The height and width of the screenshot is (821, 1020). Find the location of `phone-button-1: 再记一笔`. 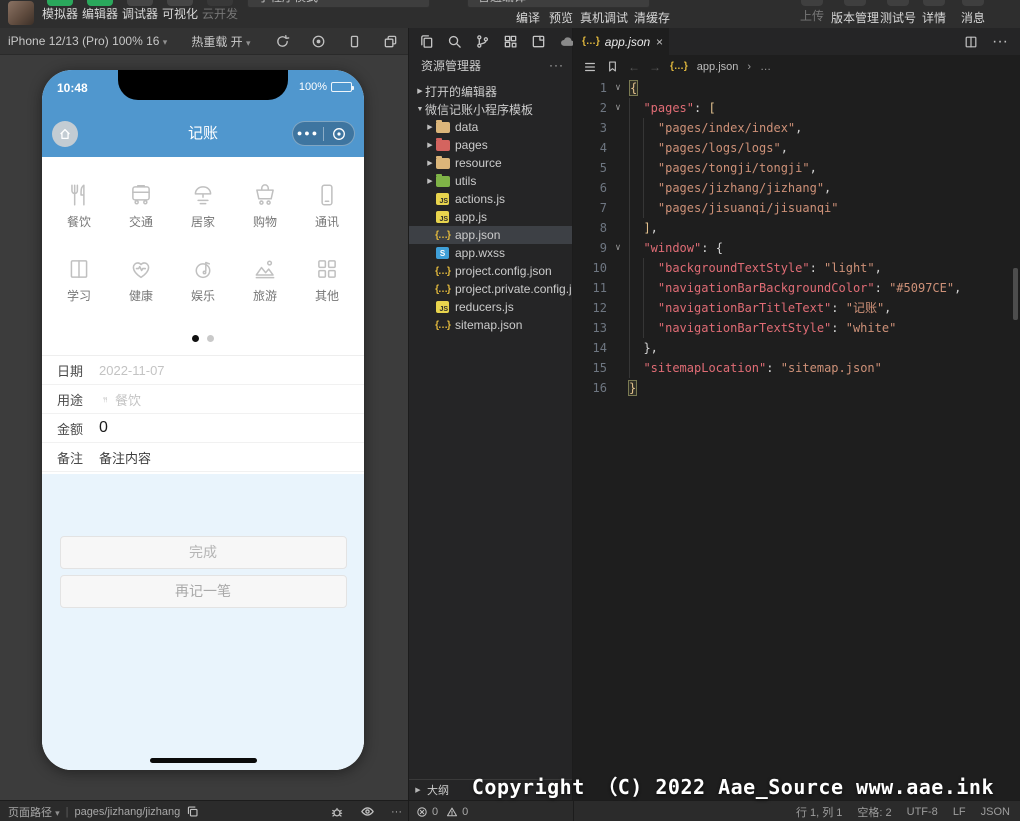

phone-button-1: 再记一笔 is located at coordinates (203, 591).